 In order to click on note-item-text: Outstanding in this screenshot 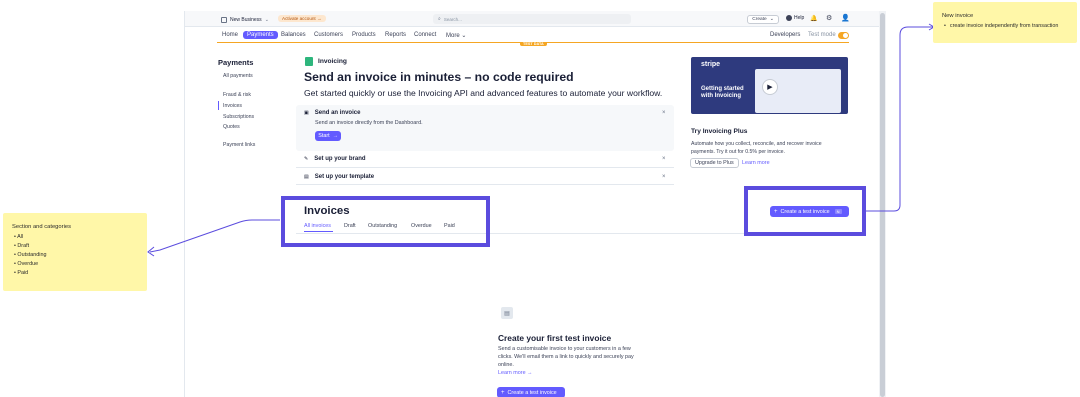, I will do `click(32, 255)`.